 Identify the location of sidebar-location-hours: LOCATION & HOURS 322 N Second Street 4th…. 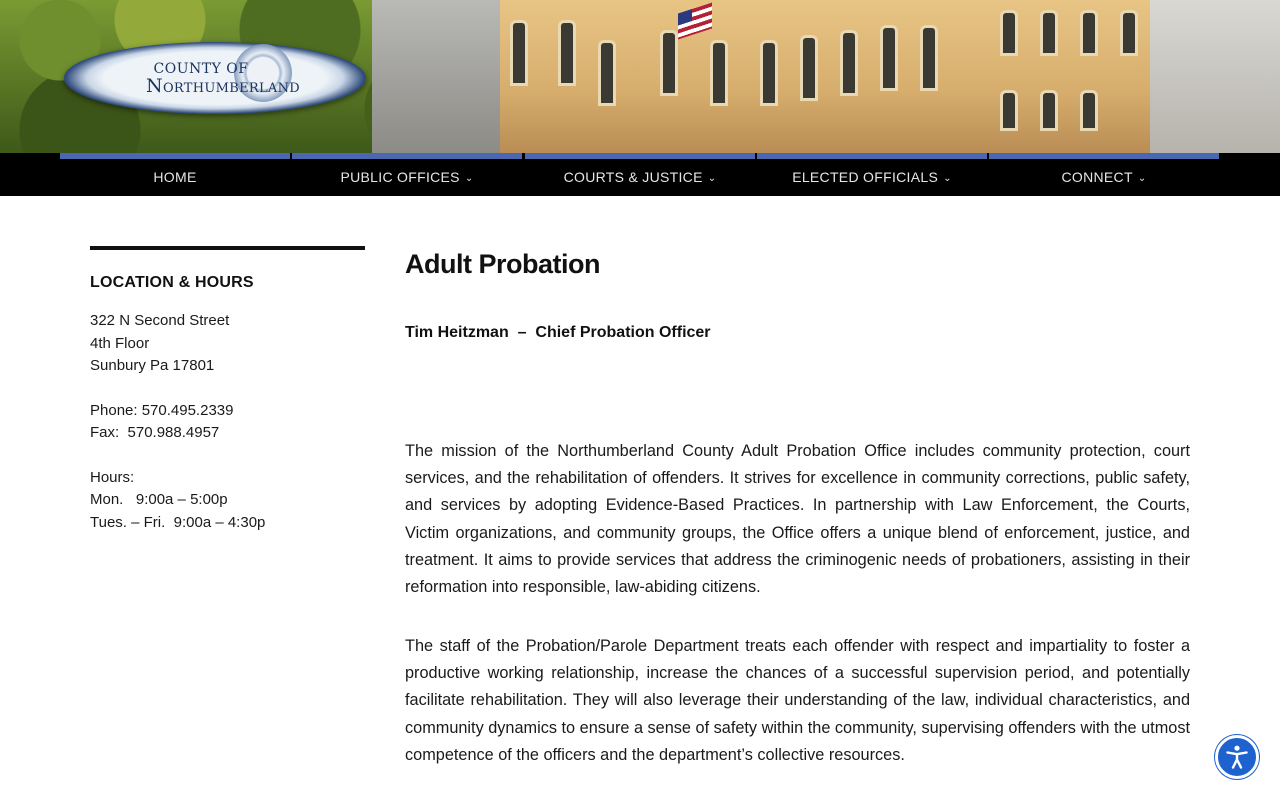
(227, 390).